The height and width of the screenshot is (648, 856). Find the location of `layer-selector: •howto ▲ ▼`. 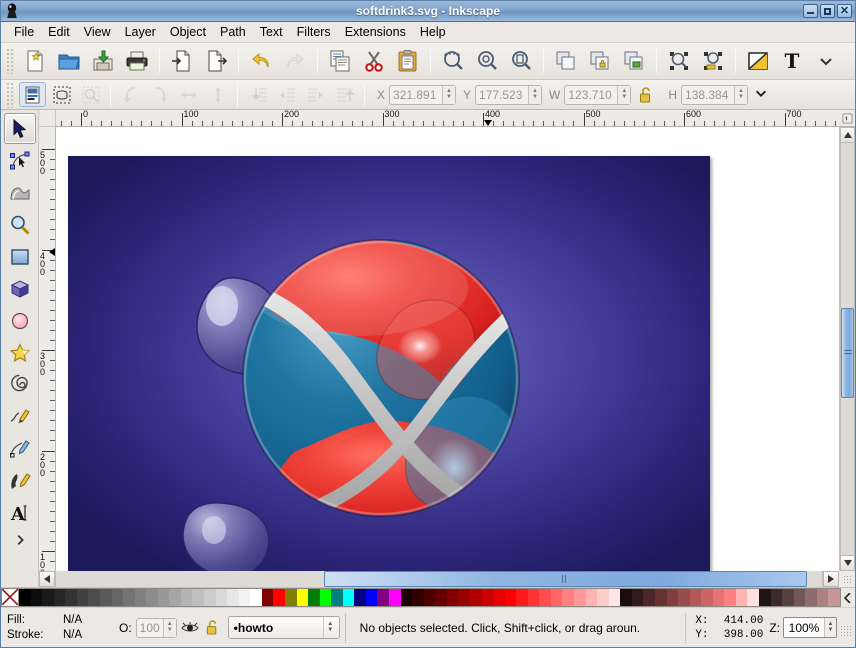

layer-selector: •howto ▲ ▼ is located at coordinates (283, 627).